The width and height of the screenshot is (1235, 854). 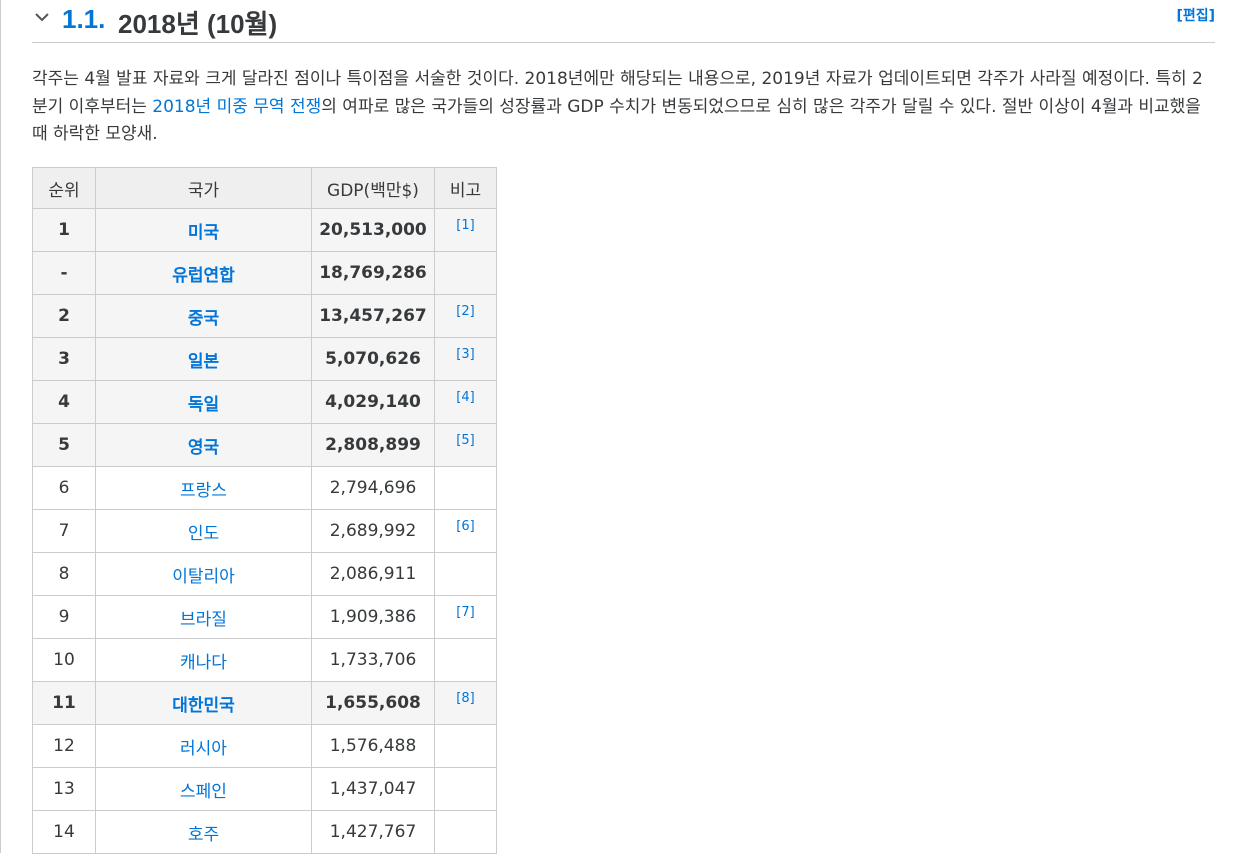 I want to click on gdp-cell: 1,576,488, so click(x=373, y=746).